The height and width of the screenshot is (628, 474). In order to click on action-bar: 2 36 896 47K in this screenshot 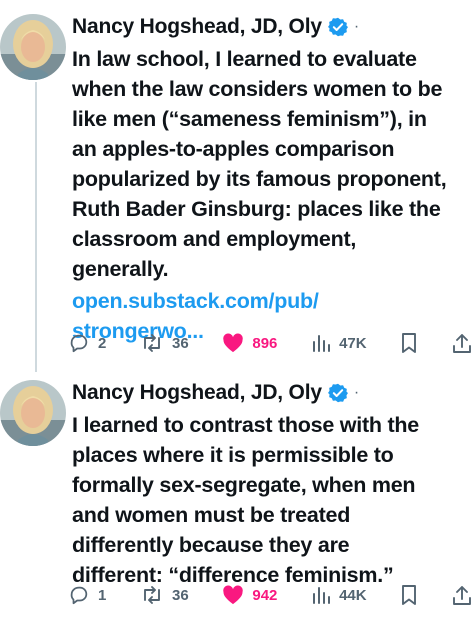, I will do `click(270, 343)`.